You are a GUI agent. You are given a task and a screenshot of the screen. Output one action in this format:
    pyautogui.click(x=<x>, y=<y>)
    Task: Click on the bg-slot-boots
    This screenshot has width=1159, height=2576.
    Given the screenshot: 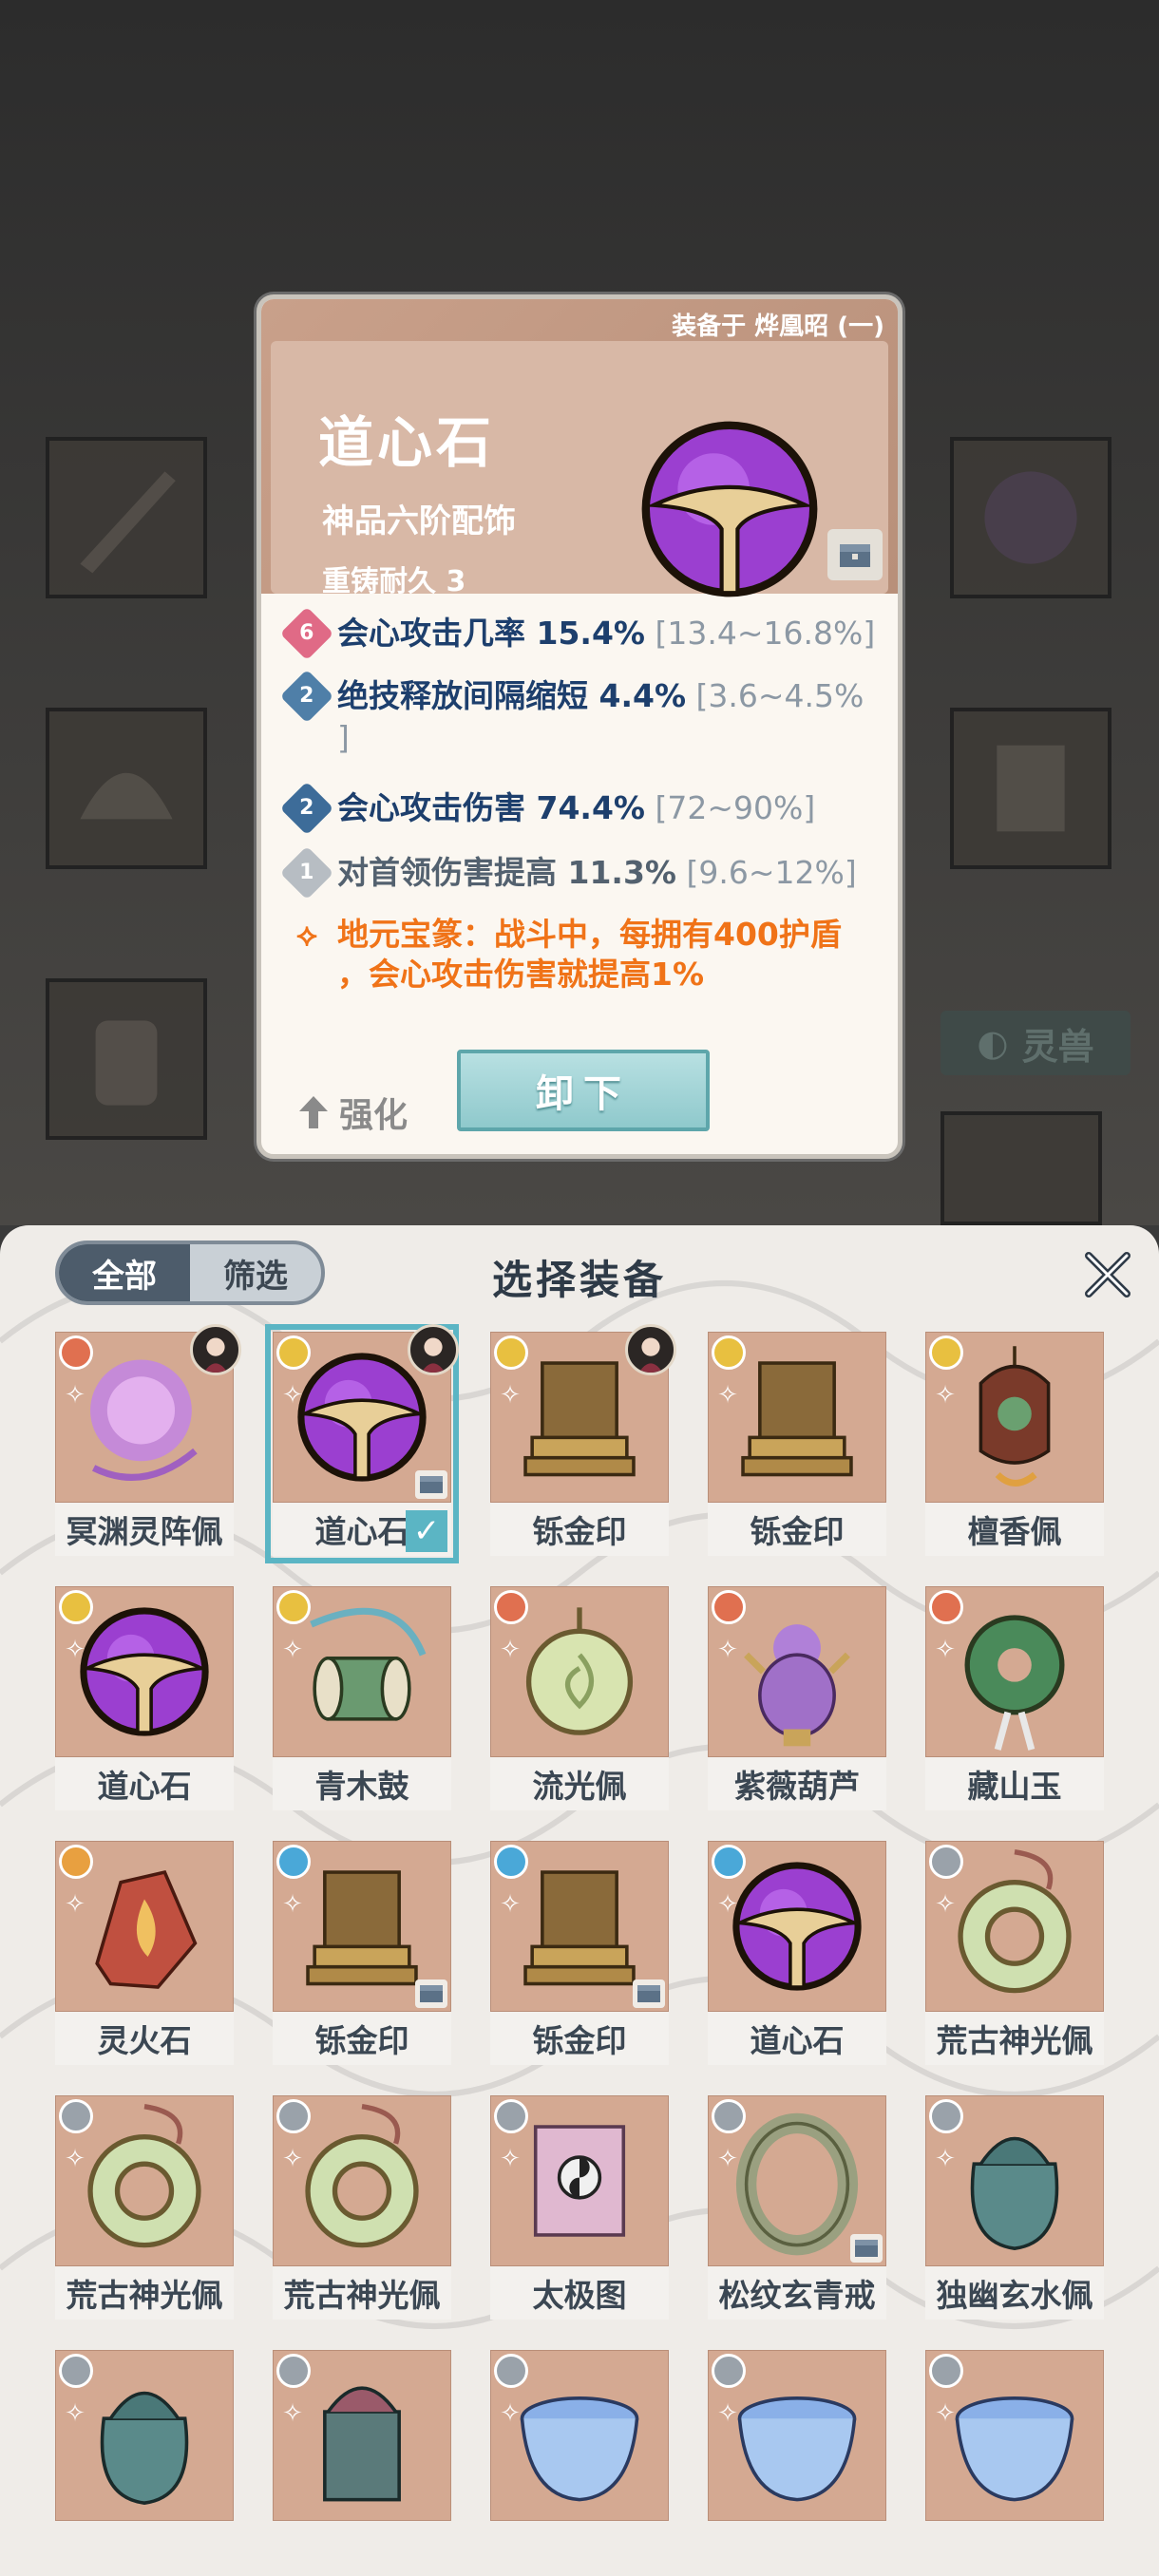 What is the action you would take?
    pyautogui.click(x=126, y=1059)
    